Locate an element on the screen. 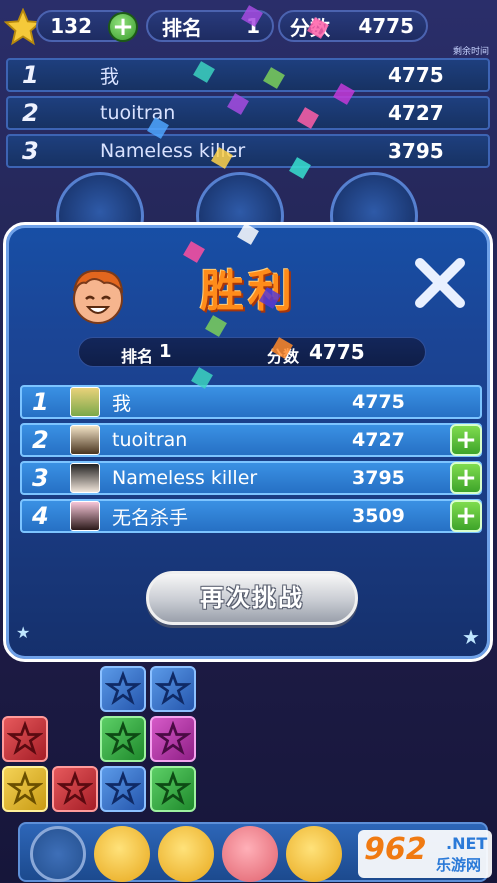 Image resolution: width=497 pixels, height=883 pixels. watermark-net: .NET is located at coordinates (467, 843).